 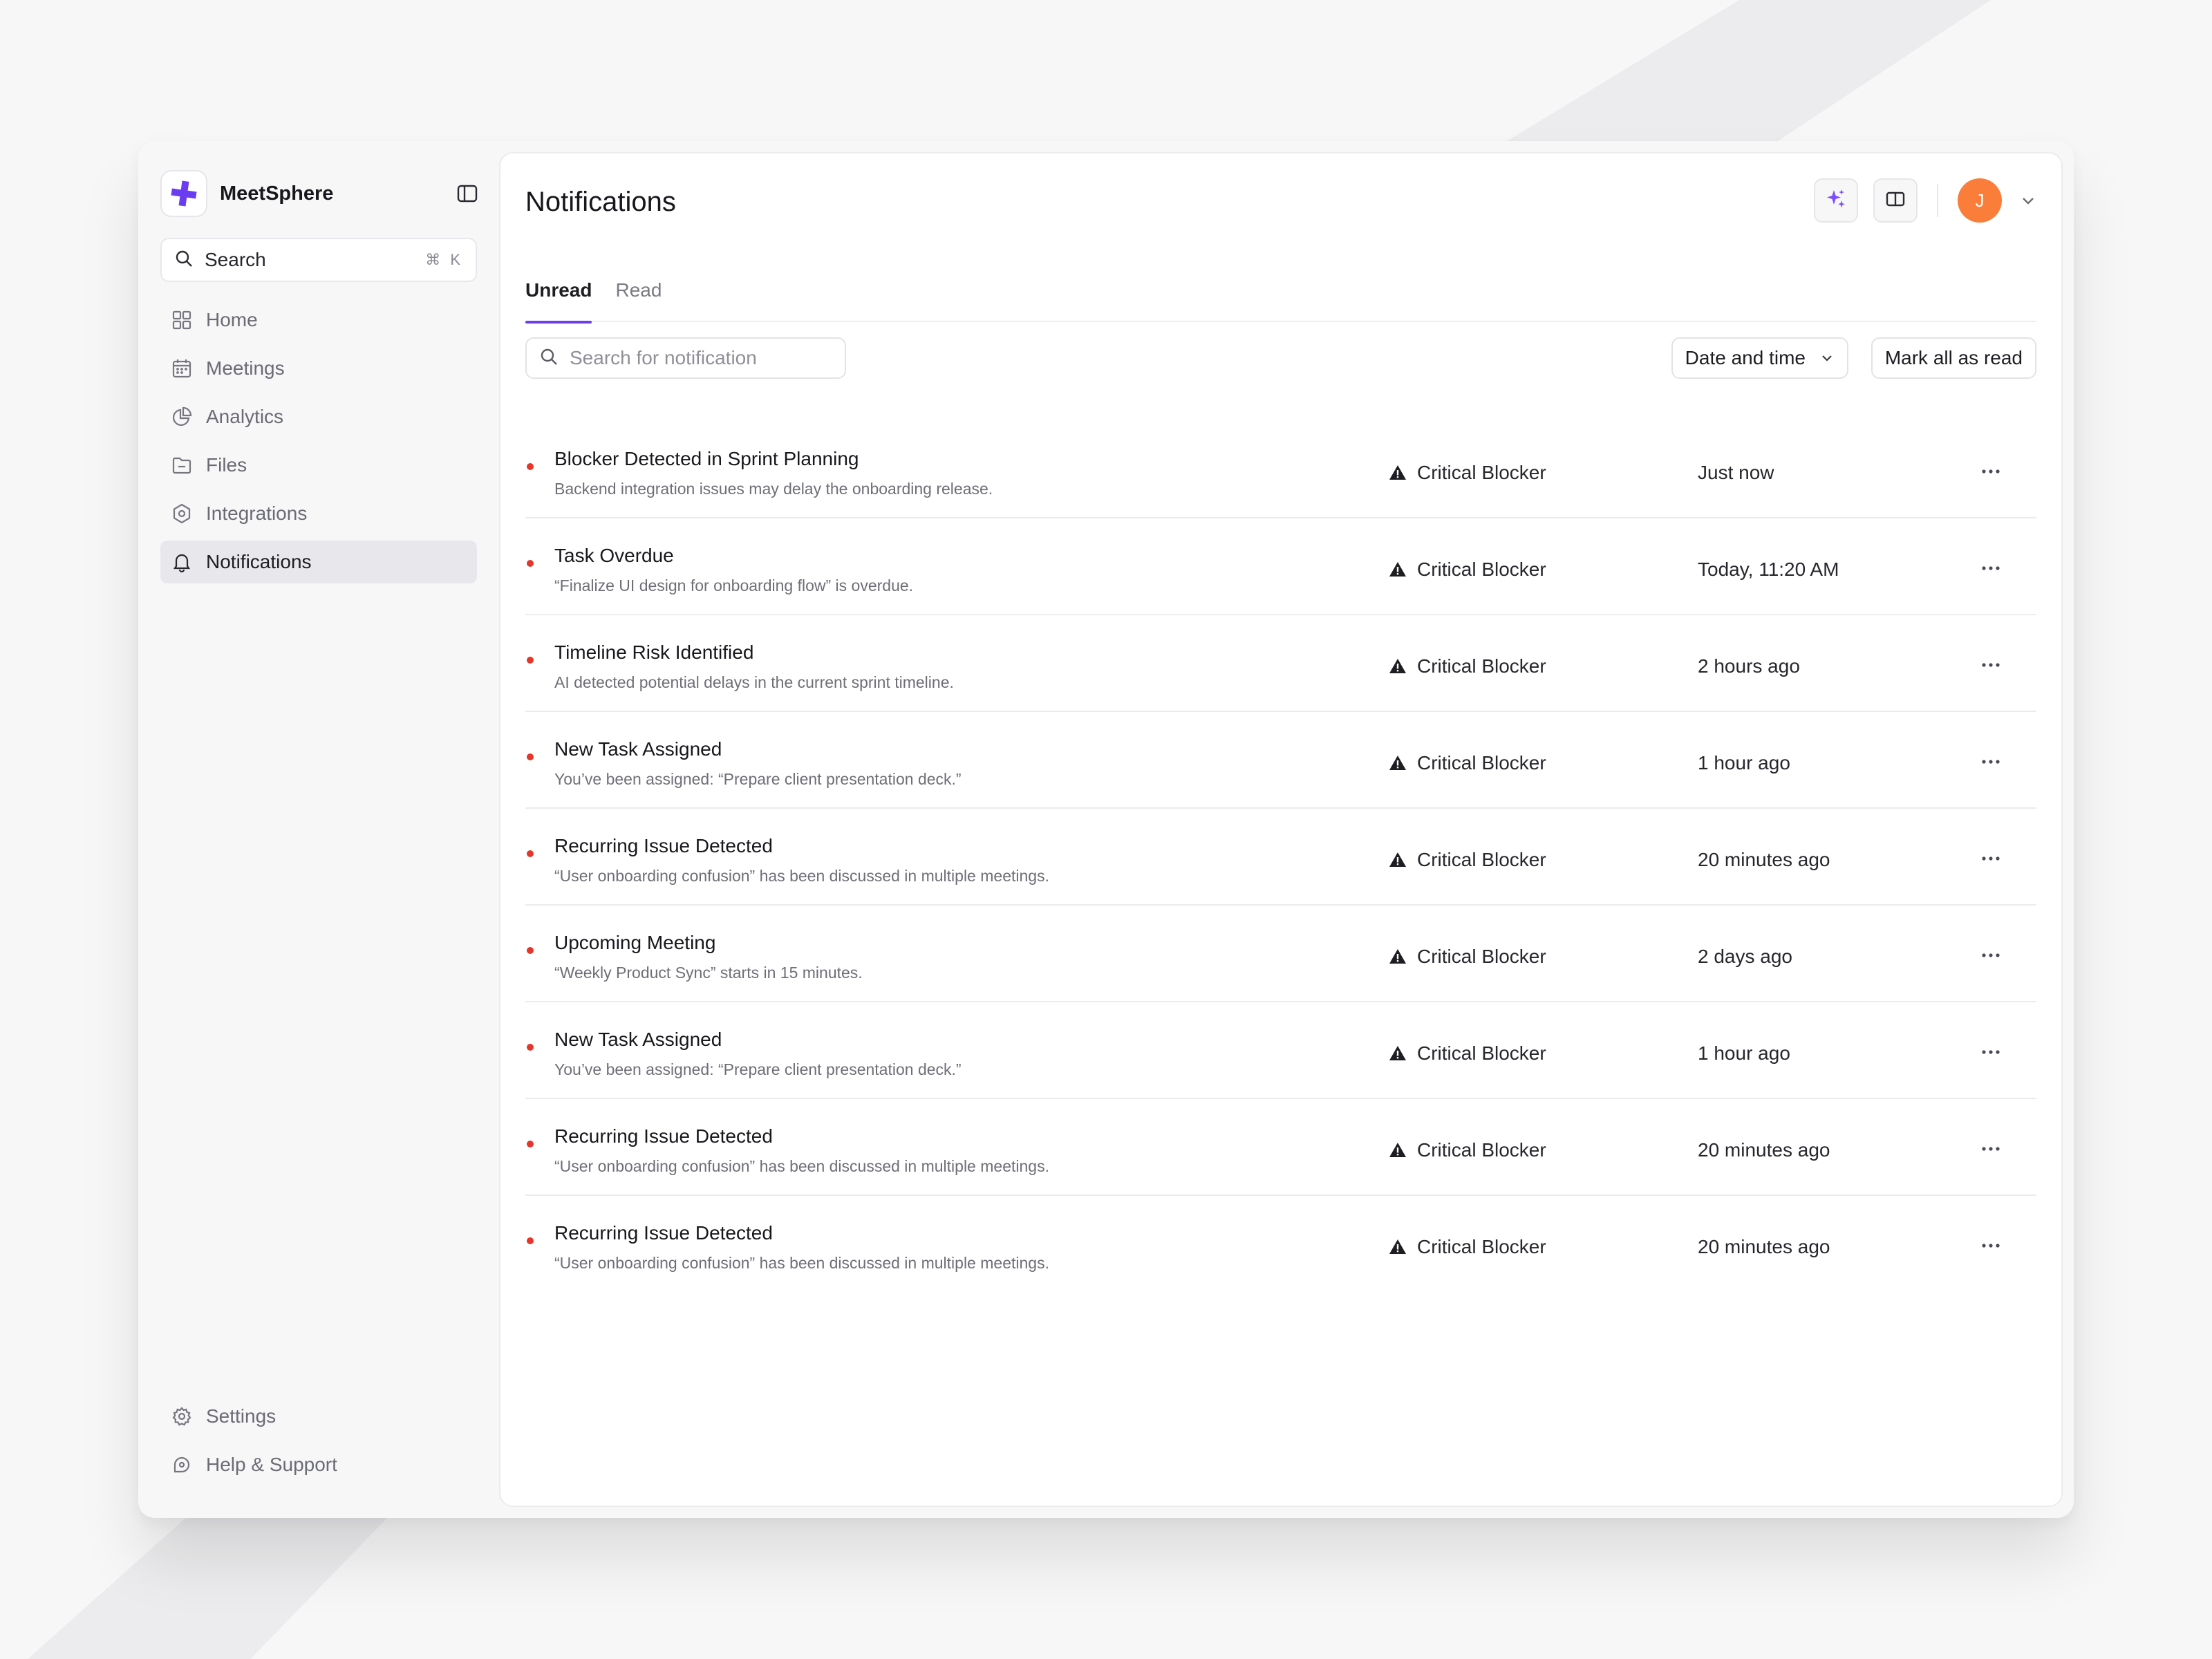 What do you see at coordinates (318, 562) in the screenshot?
I see `sidebar-item-notifications: Notifications` at bounding box center [318, 562].